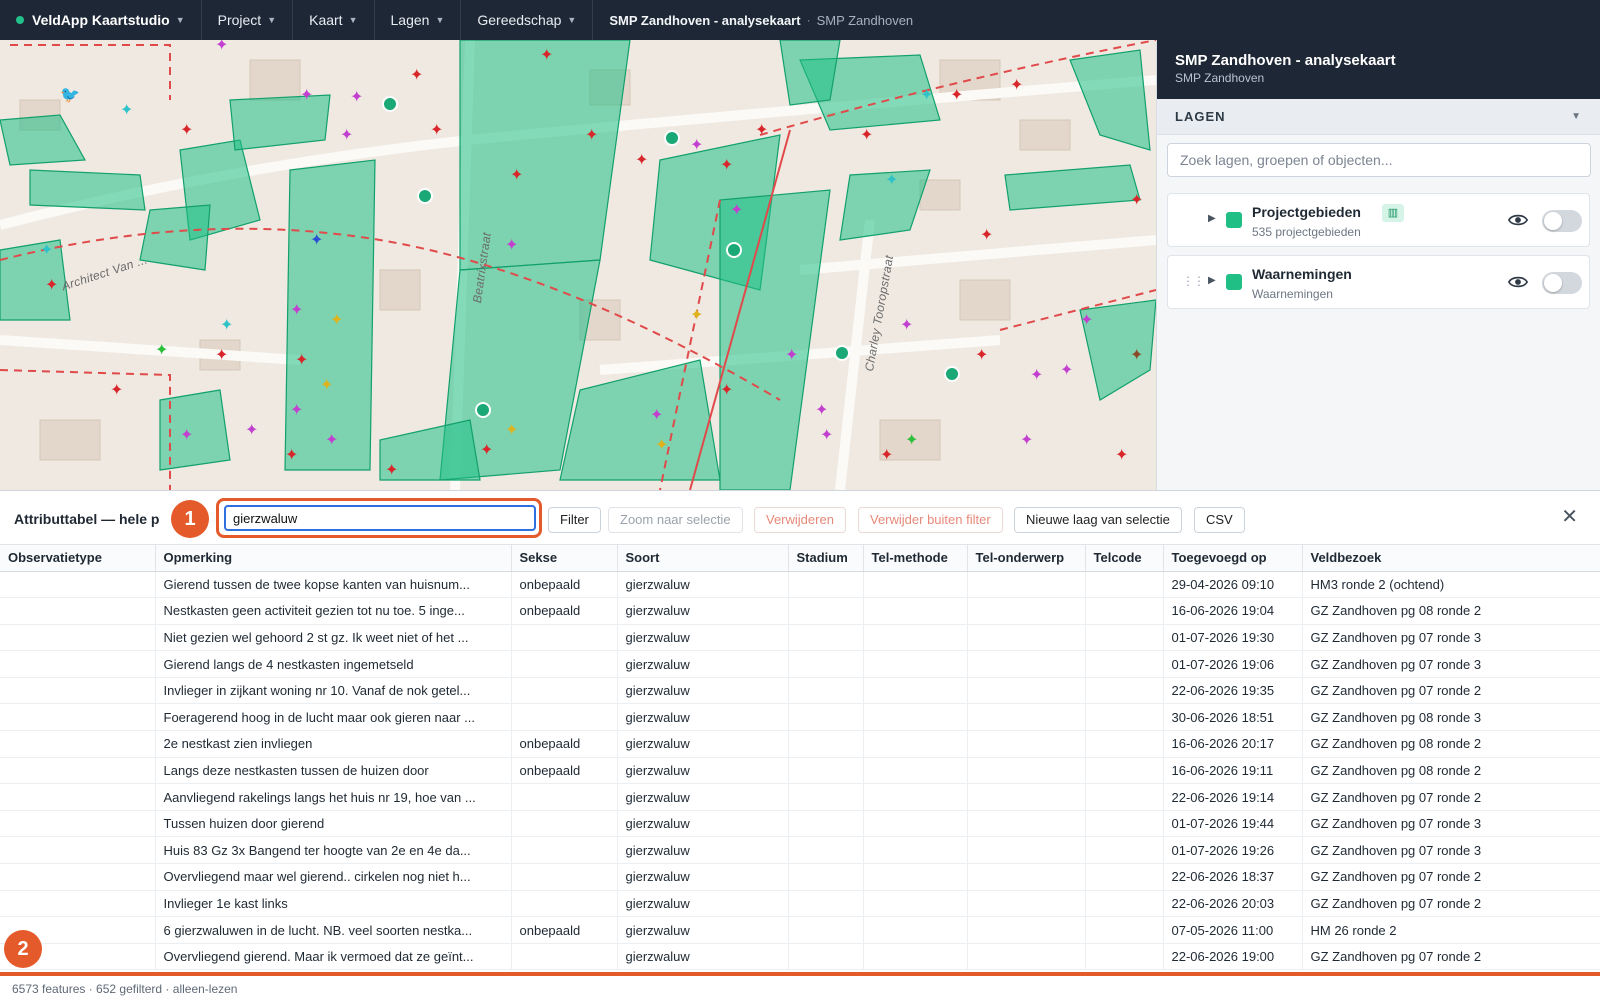 Image resolution: width=1600 pixels, height=1000 pixels. Describe the element at coordinates (1569, 517) in the screenshot. I see `close-icon: ✕` at that location.